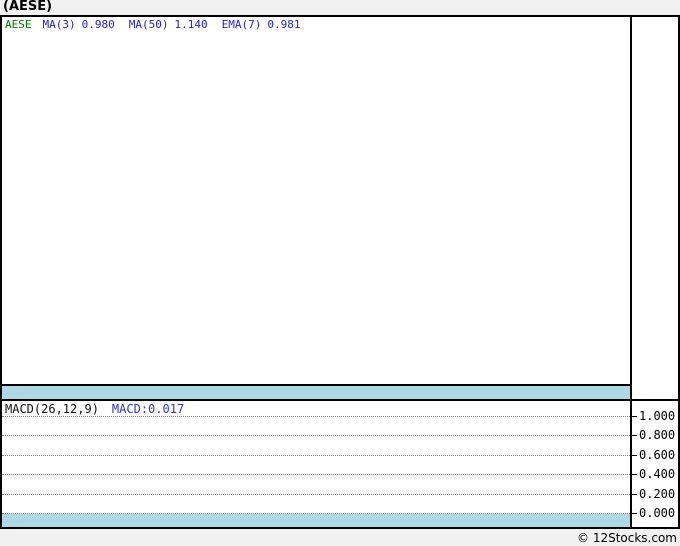  I want to click on macd-axis-label: 0.400, so click(657, 474).